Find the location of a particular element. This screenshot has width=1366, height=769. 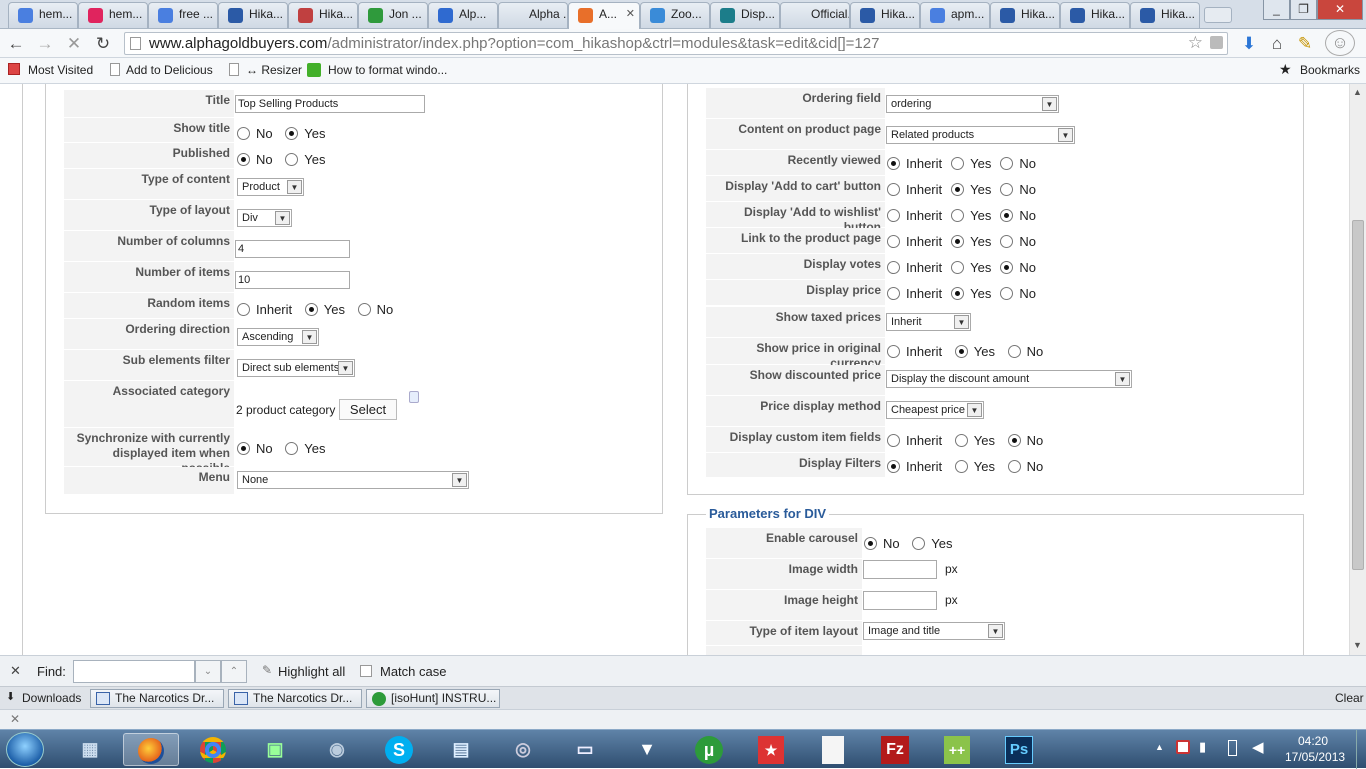

close-status-icon: ✕ is located at coordinates (15, 719).